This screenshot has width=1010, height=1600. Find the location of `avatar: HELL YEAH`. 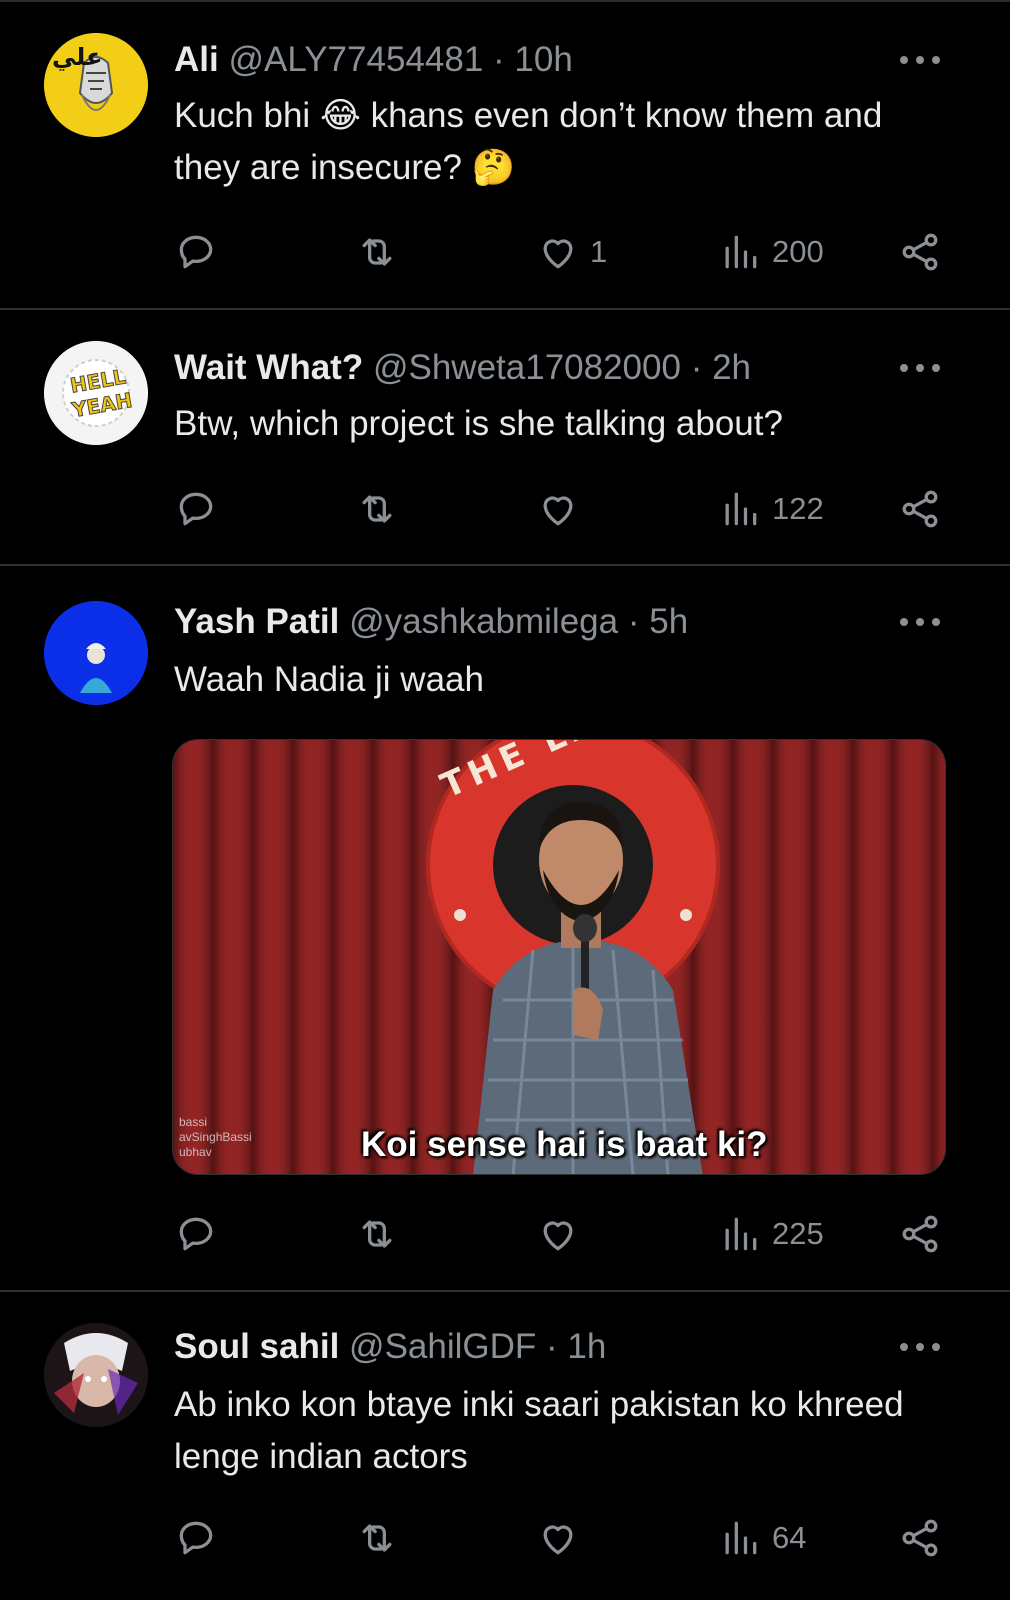

avatar: HELL YEAH is located at coordinates (96, 393).